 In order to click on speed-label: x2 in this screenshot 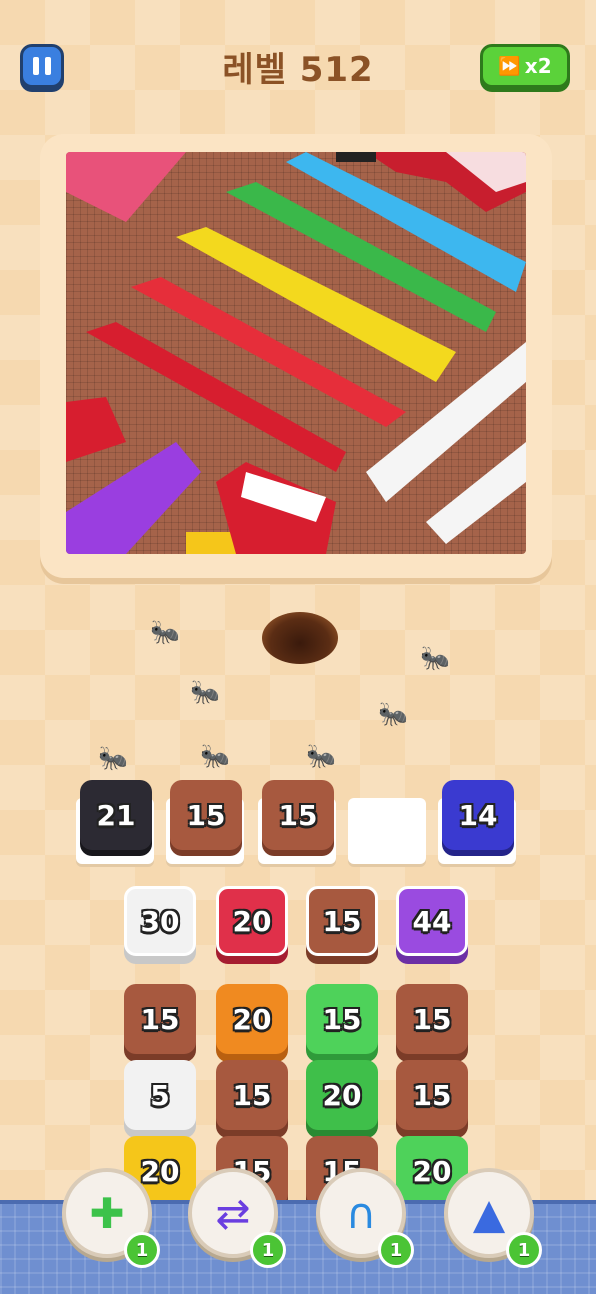, I will do `click(538, 66)`.